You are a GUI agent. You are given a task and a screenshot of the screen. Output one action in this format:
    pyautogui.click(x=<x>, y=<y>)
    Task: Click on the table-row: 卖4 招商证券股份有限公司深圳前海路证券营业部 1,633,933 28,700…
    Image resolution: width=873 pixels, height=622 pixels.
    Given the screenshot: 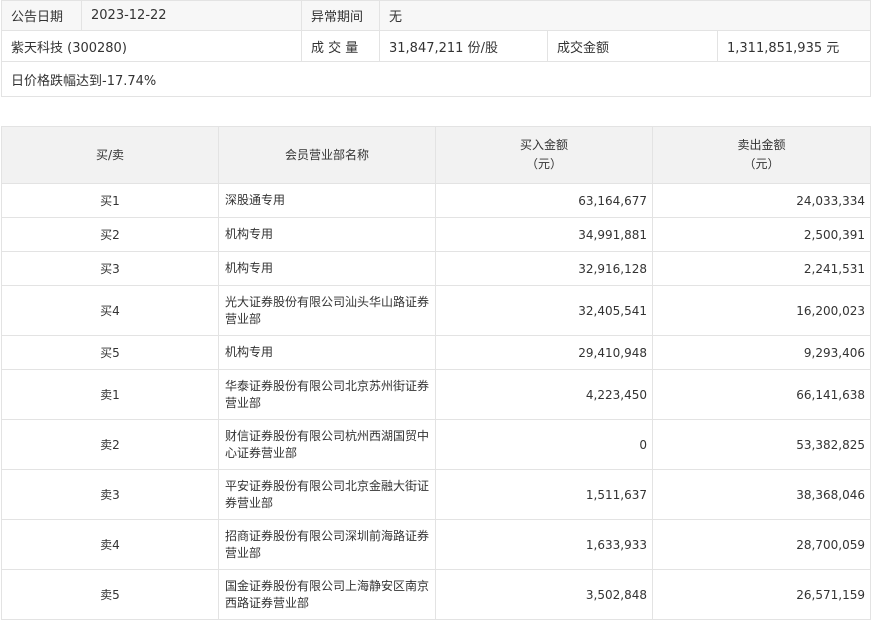 What is the action you would take?
    pyautogui.click(x=436, y=544)
    